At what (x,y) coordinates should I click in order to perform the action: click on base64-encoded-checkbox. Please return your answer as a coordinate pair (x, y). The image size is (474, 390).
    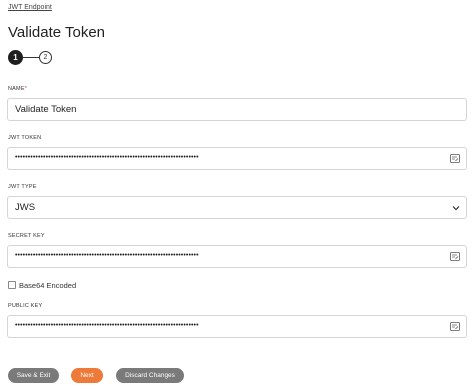
    Looking at the image, I should click on (12, 285).